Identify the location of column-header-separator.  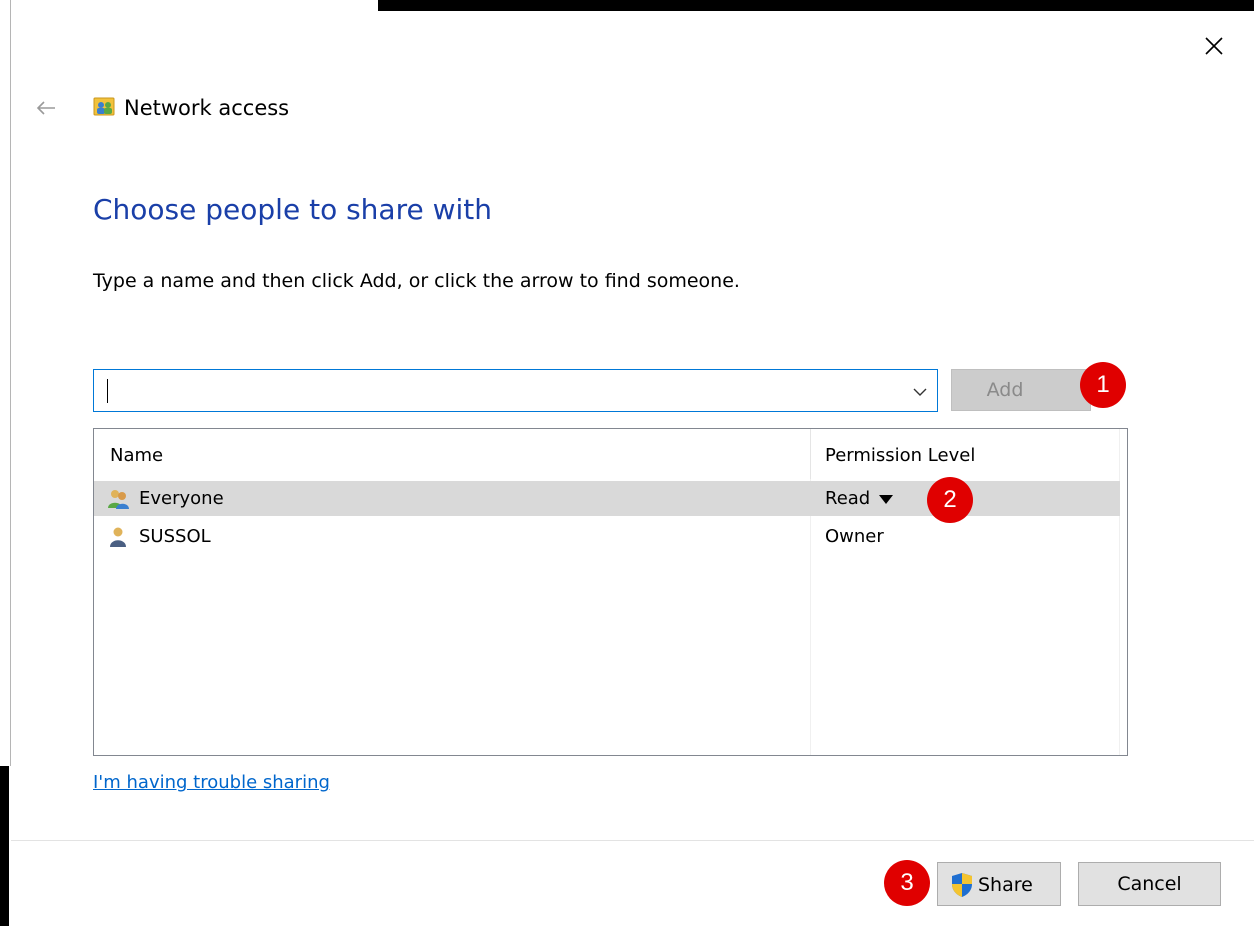
(810, 454).